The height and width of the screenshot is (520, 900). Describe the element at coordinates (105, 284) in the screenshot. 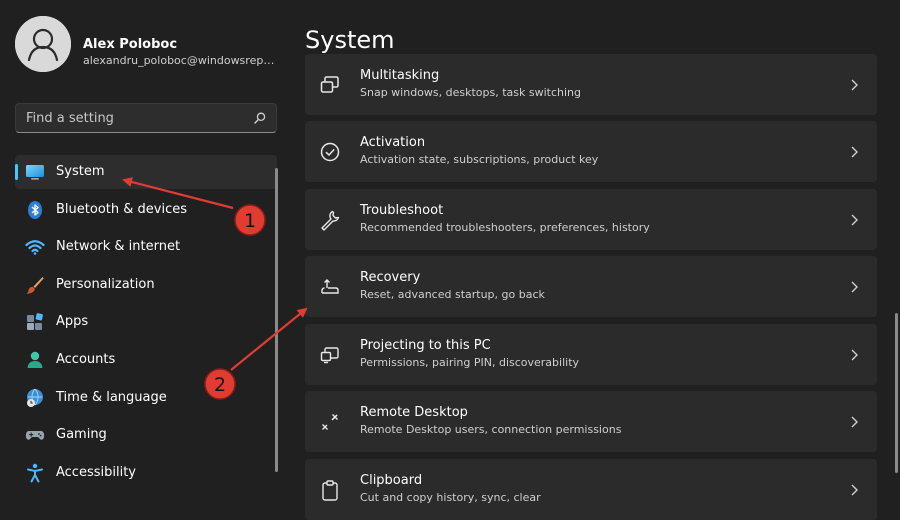

I see `sidebar-item-label: Personalization` at that location.